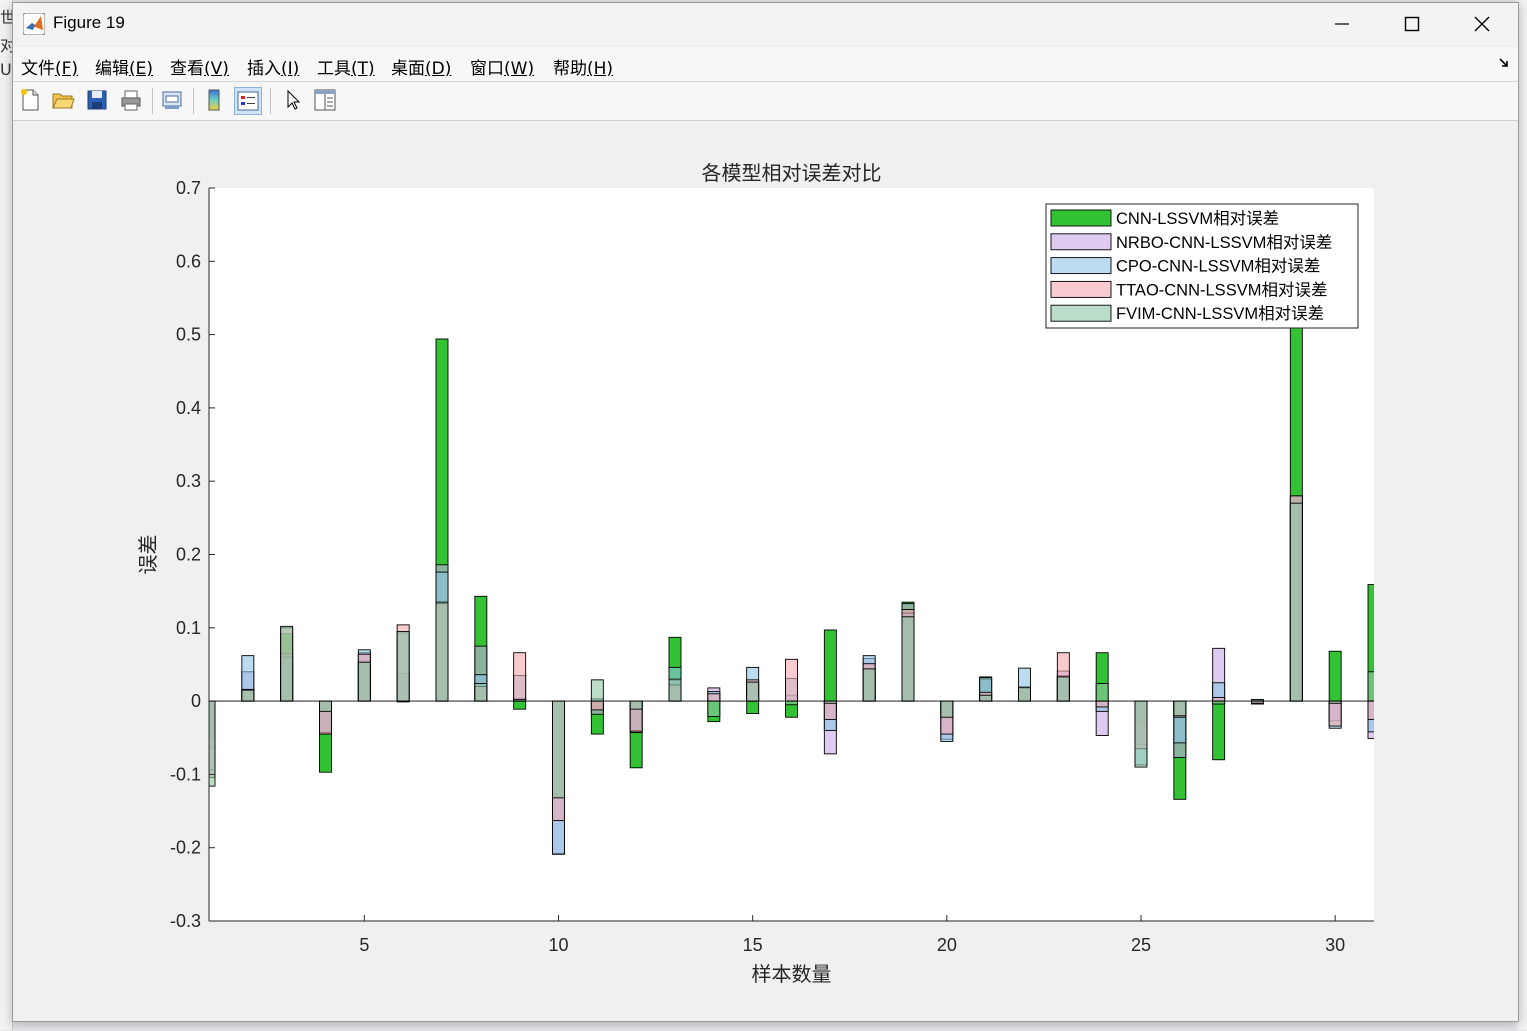 This screenshot has width=1527, height=1031. I want to click on x-tick-label: 5, so click(364, 945).